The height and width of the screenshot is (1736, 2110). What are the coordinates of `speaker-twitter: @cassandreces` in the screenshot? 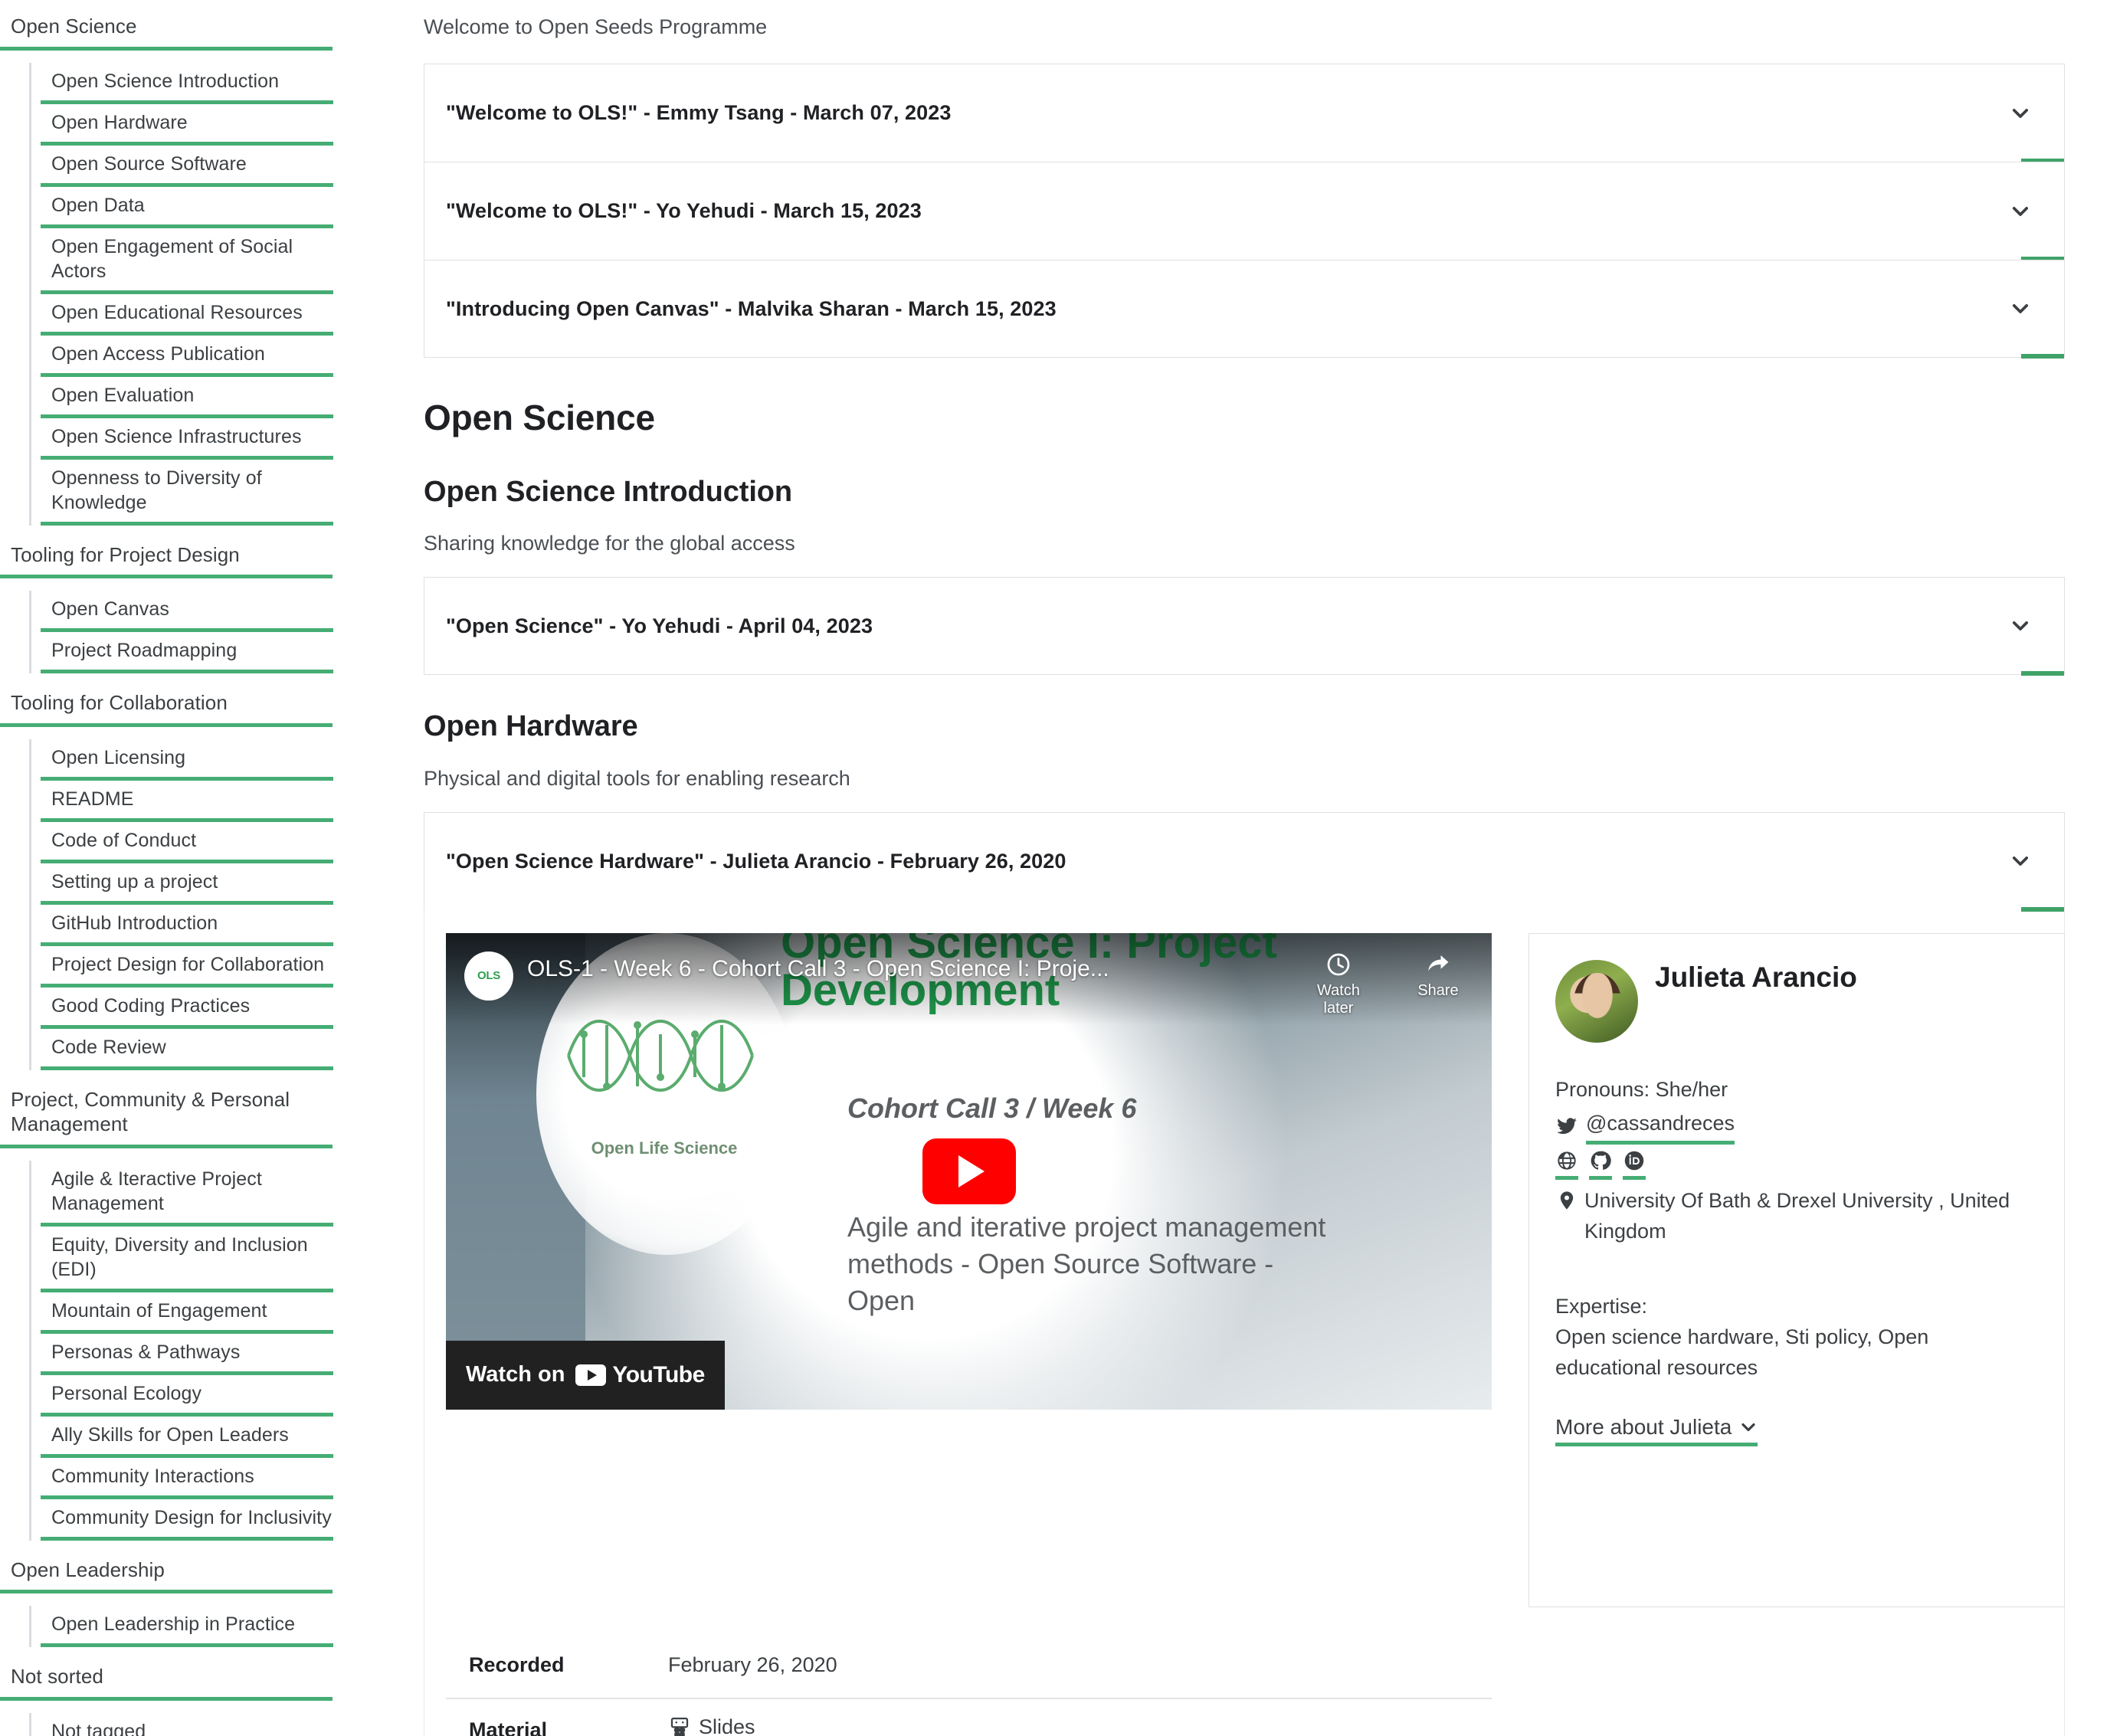 It's located at (1796, 1127).